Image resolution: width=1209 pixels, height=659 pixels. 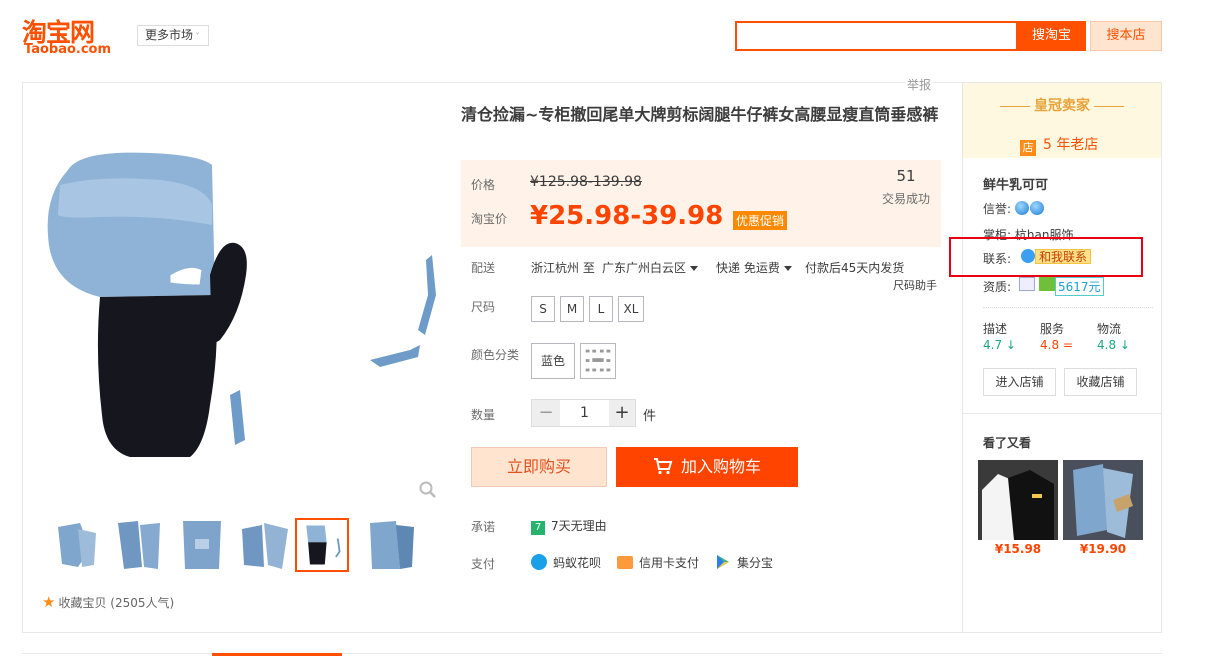 What do you see at coordinates (919, 84) in the screenshot?
I see `report-link: 举报` at bounding box center [919, 84].